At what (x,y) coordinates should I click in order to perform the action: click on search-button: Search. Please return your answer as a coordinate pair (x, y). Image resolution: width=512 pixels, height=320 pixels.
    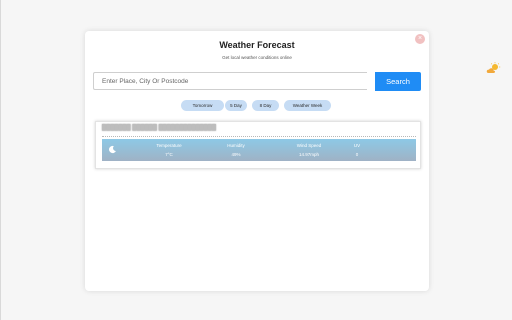
    Looking at the image, I should click on (398, 81).